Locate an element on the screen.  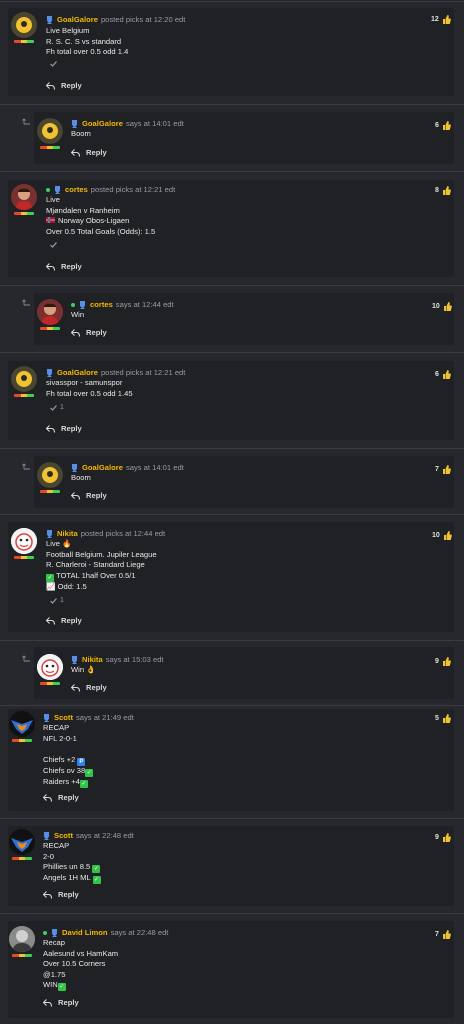
eagle-avatar-icon is located at coordinates (22, 724).